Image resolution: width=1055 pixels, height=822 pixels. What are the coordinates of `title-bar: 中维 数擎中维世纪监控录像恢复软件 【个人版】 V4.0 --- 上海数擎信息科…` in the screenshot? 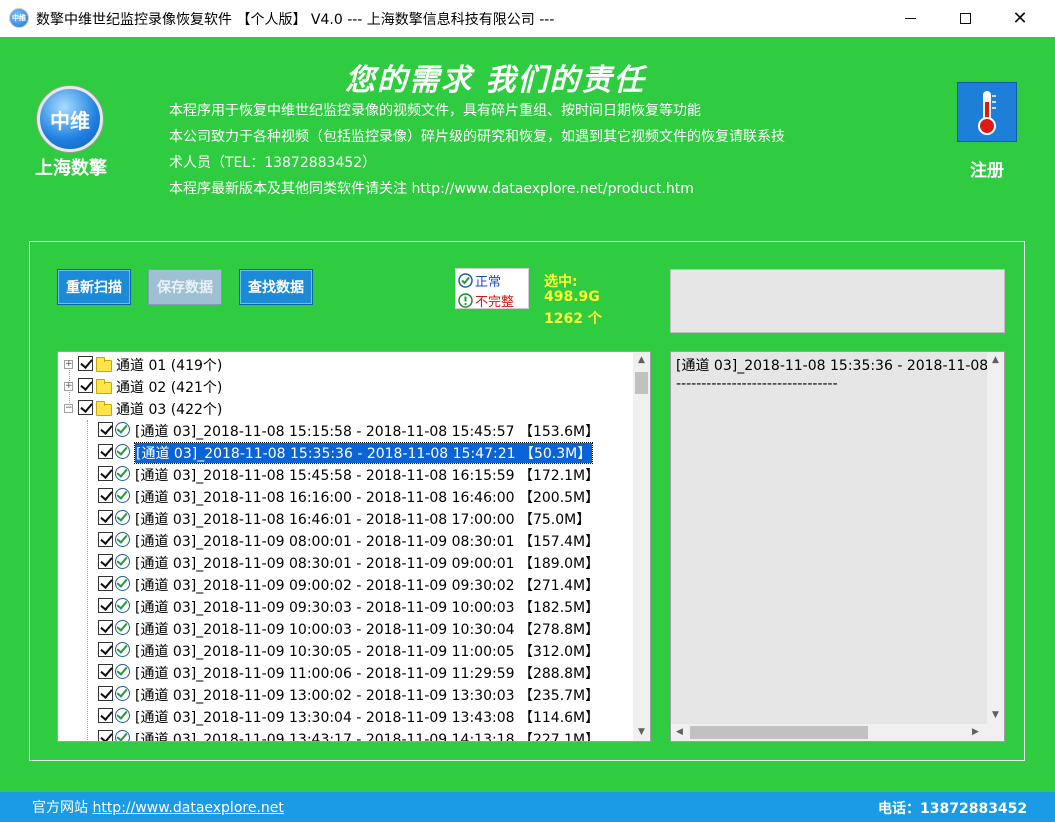 It's located at (527, 18).